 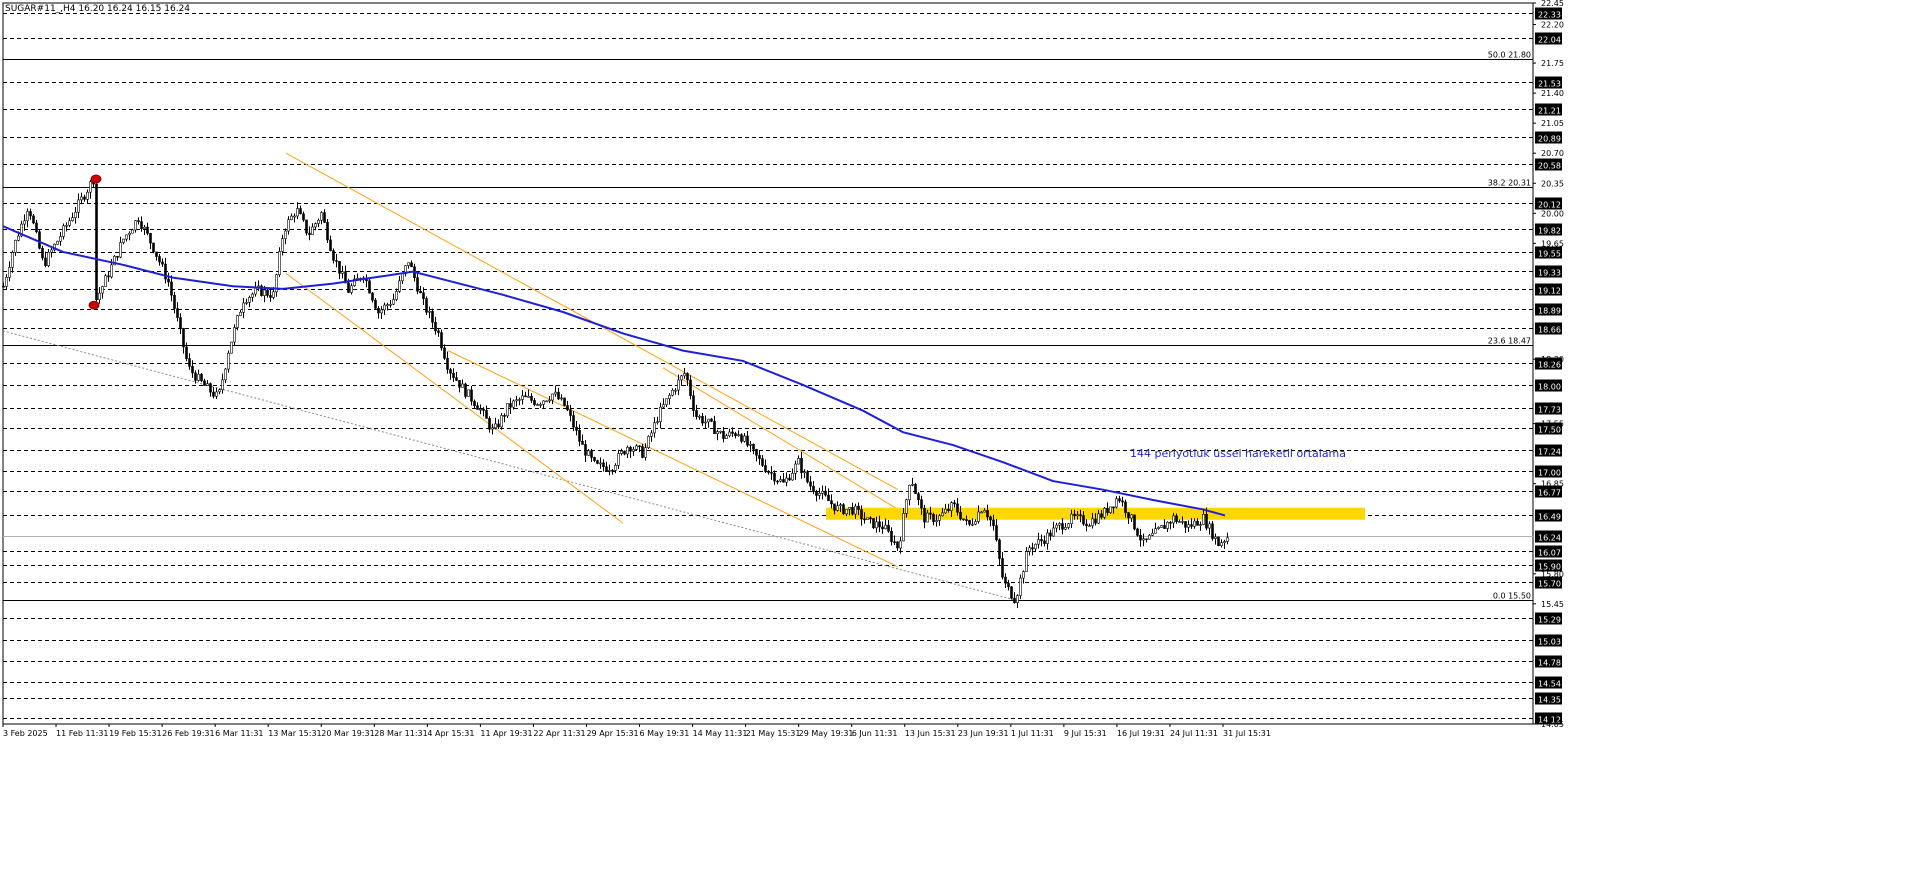 I want to click on level-label: 14.78, so click(x=1549, y=663).